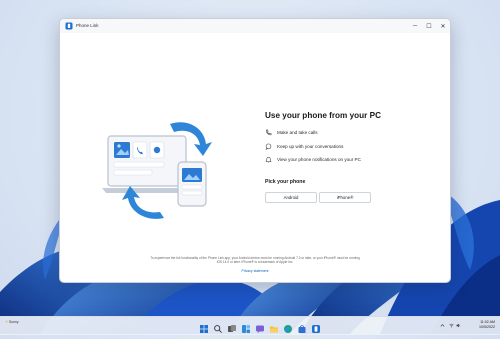 The width and height of the screenshot is (500, 339). What do you see at coordinates (255, 26) in the screenshot?
I see `title-bar: Phone Link ─ ☐ ✕` at bounding box center [255, 26].